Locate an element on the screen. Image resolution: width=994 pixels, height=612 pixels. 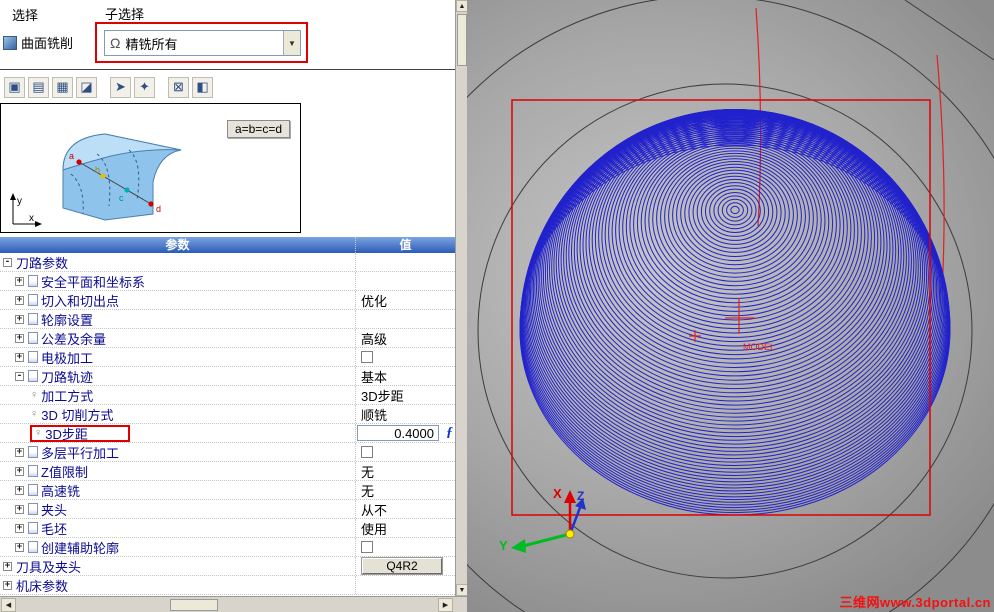
toolbar-icon-7: ⊠ is located at coordinates (178, 87).